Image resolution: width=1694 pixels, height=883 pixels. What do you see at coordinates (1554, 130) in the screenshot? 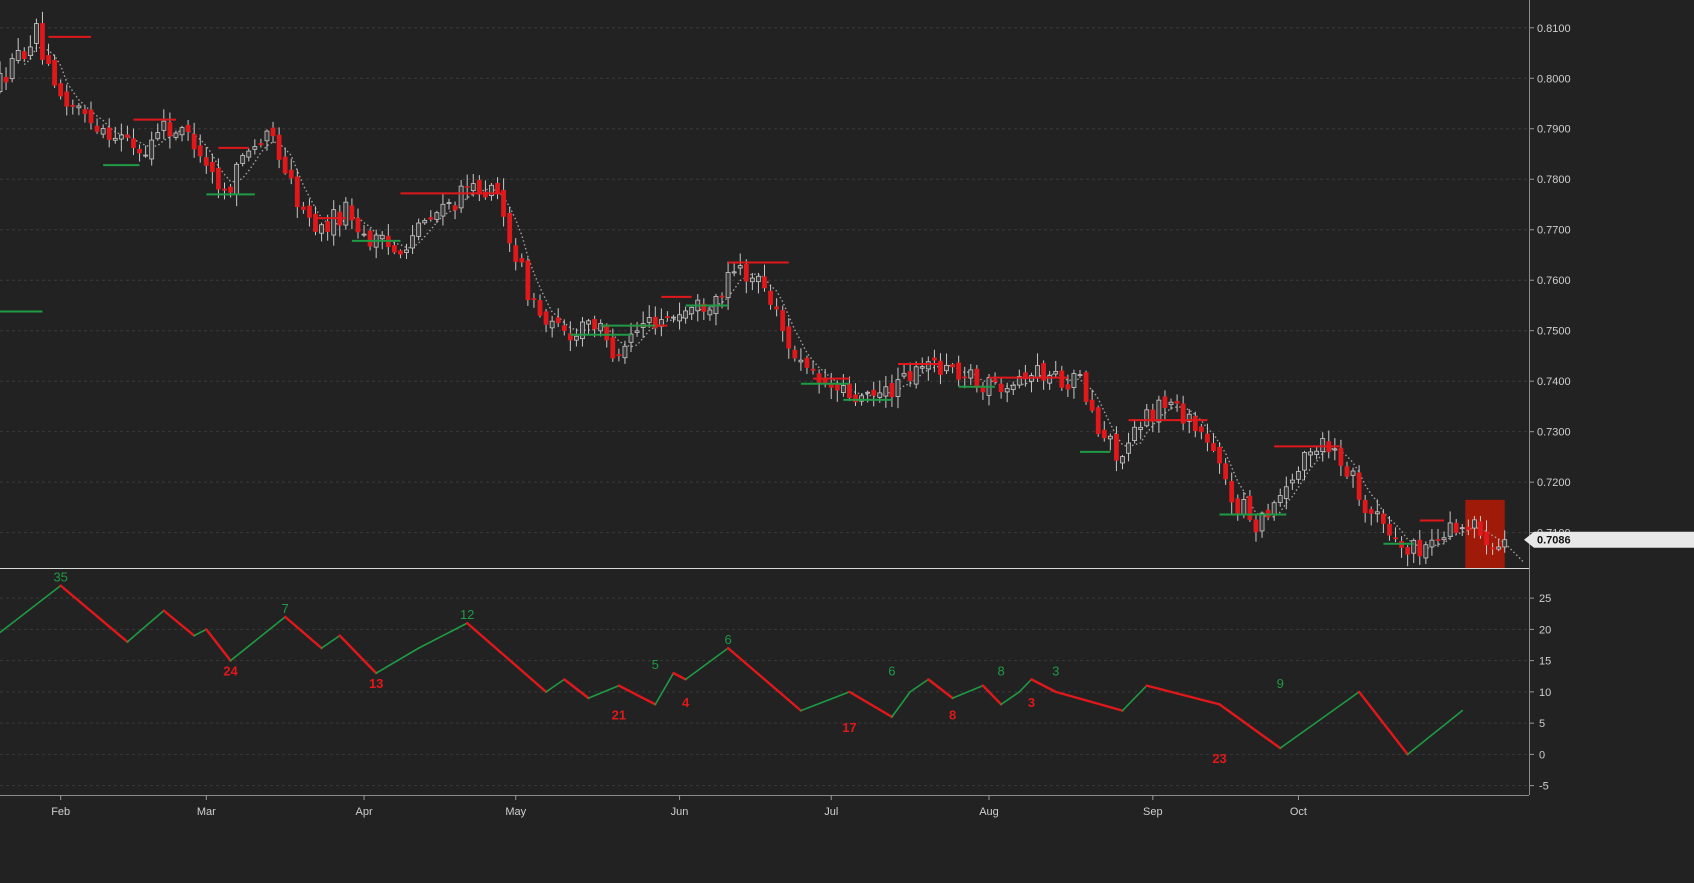
I see `price-tick-label: 0.7900` at bounding box center [1554, 130].